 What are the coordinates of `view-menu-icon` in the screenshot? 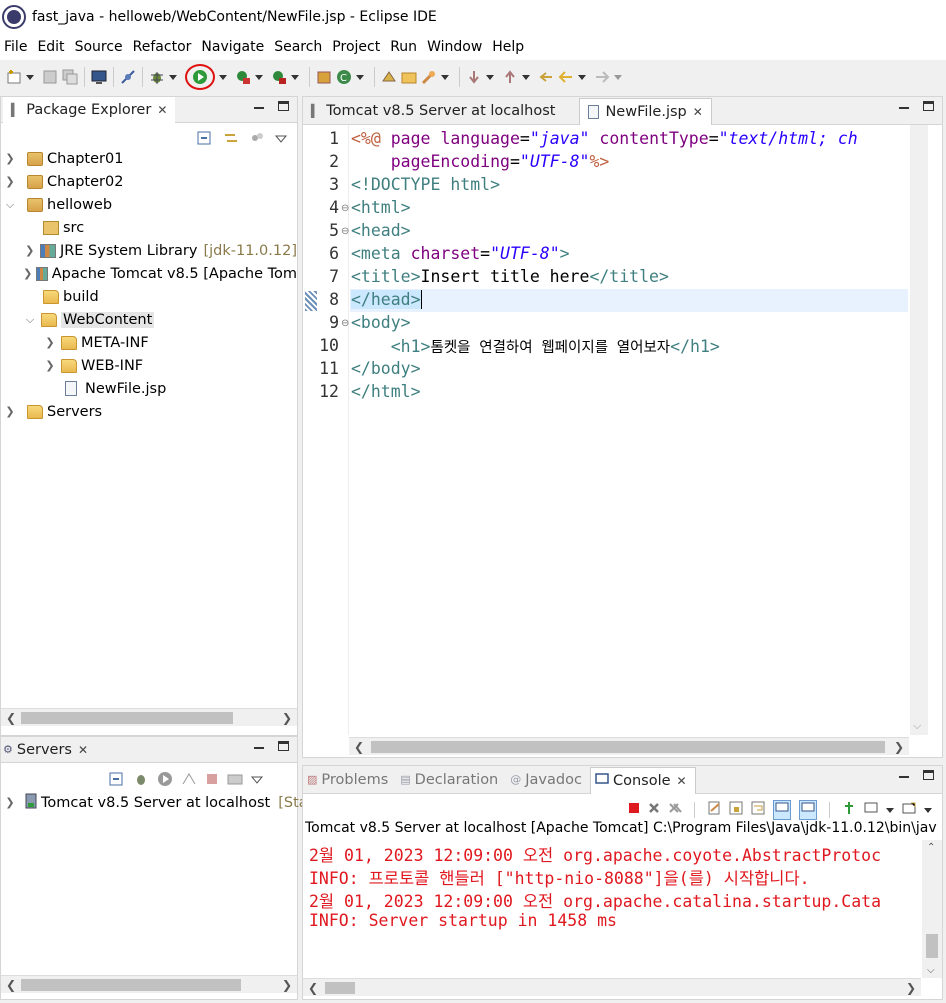 It's located at (257, 781).